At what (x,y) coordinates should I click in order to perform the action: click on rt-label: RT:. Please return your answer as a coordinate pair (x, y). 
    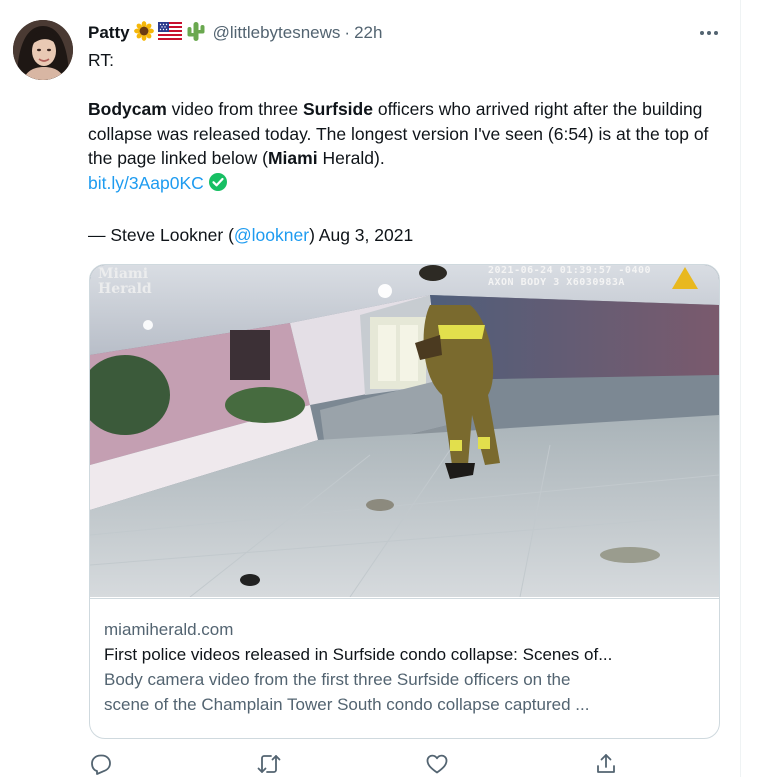
    Looking at the image, I should click on (101, 60).